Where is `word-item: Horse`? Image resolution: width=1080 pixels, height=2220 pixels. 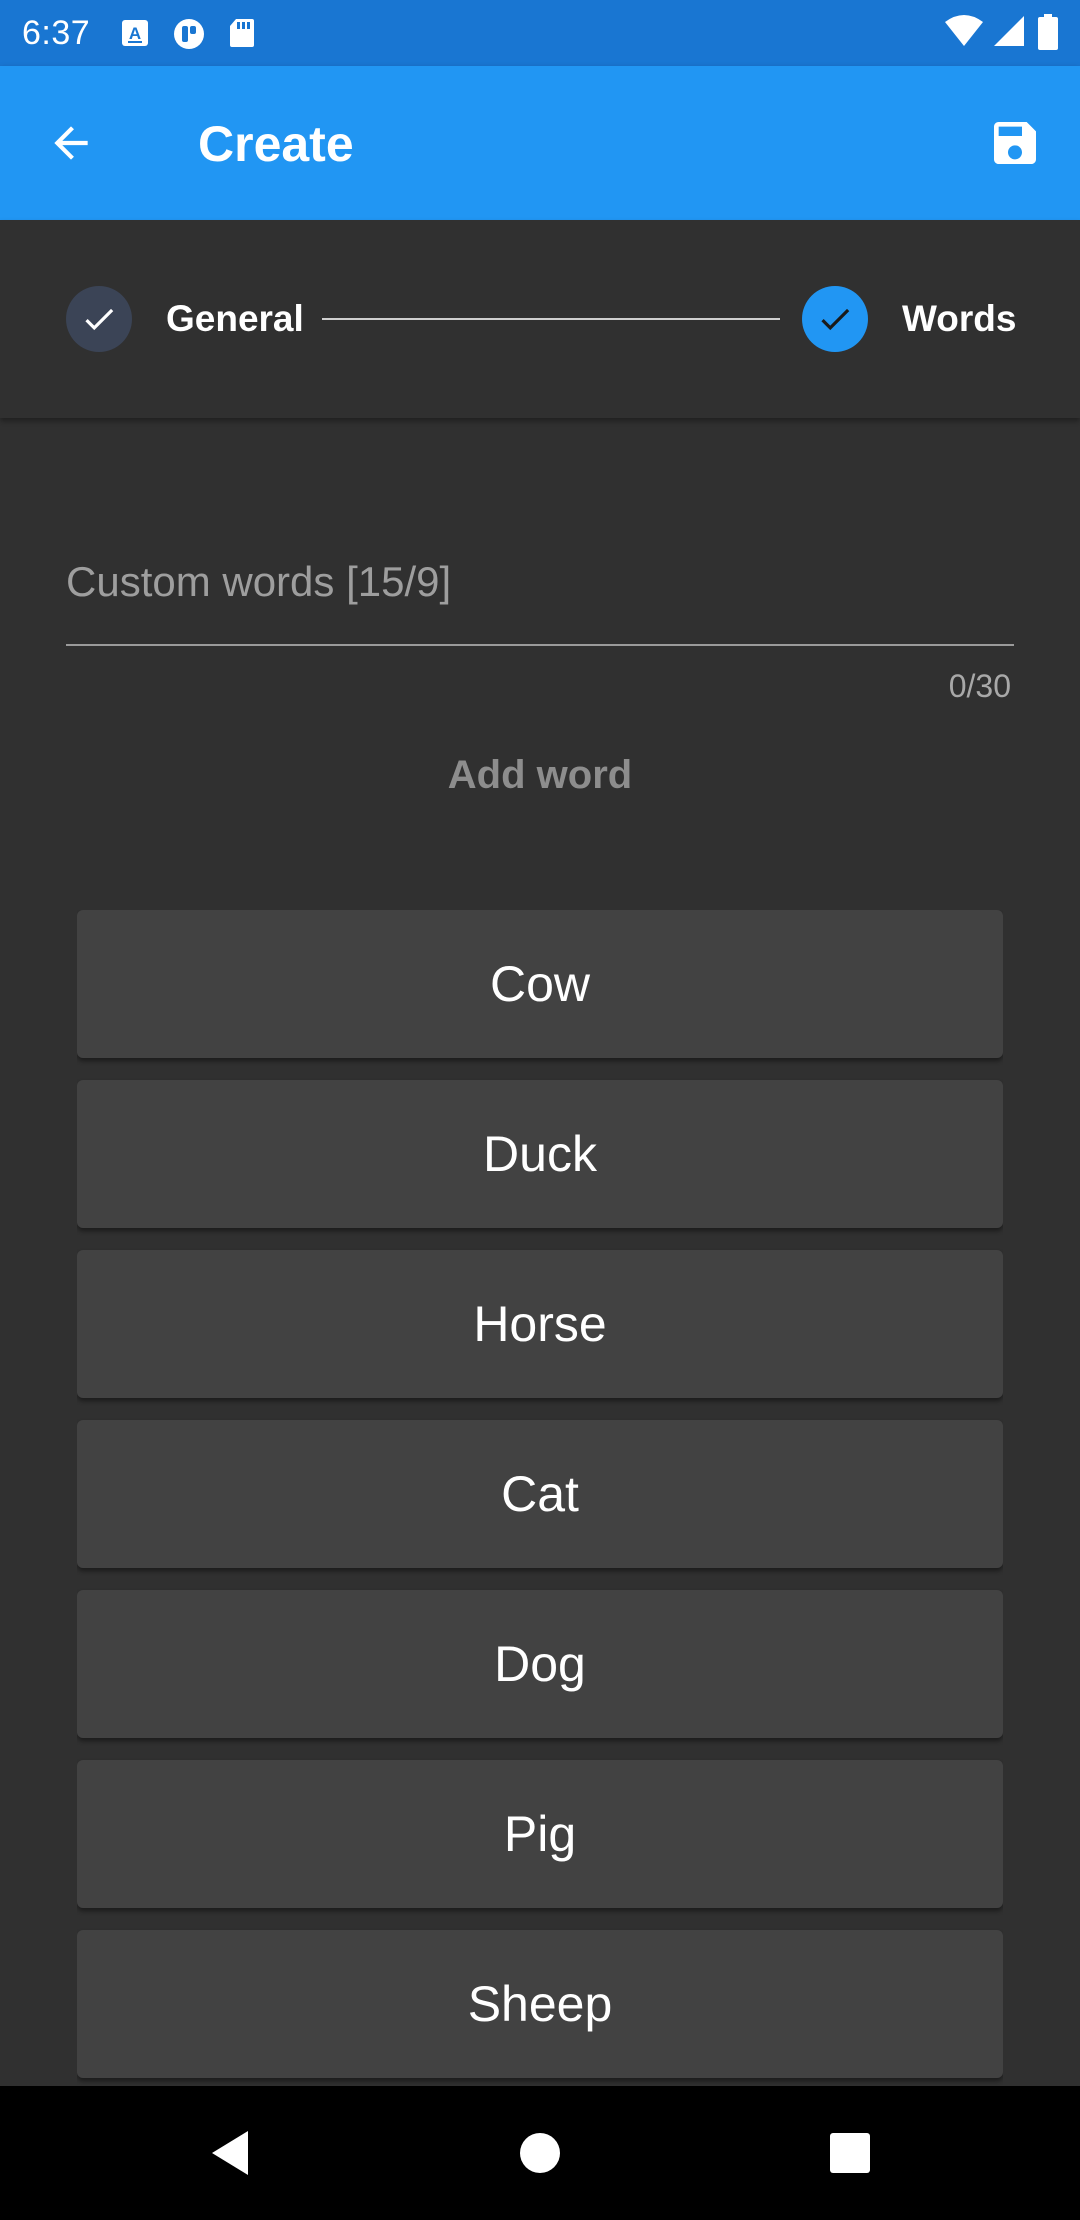 word-item: Horse is located at coordinates (540, 1324).